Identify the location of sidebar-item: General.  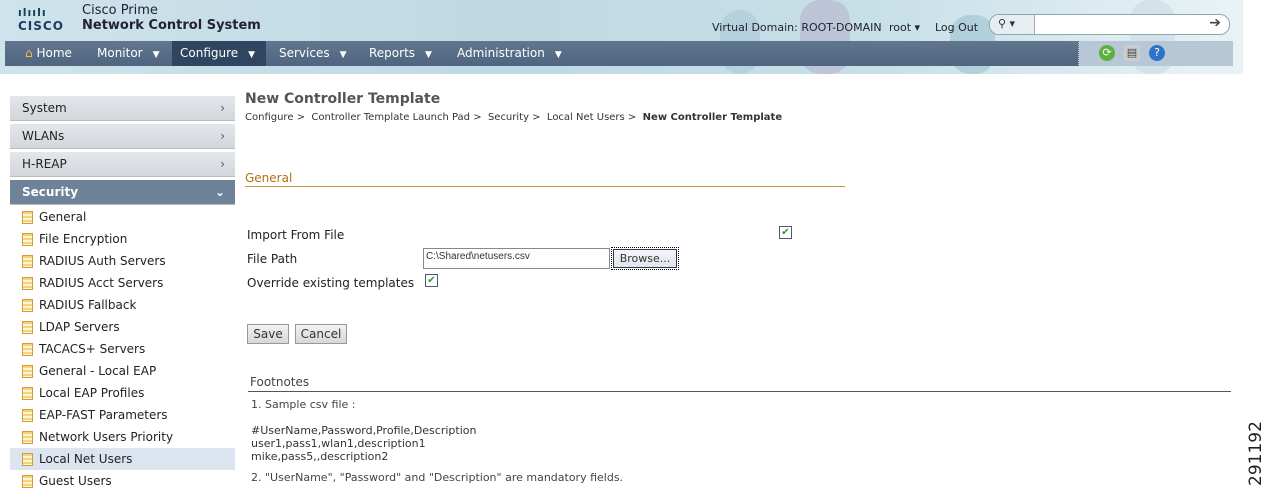
(122, 217).